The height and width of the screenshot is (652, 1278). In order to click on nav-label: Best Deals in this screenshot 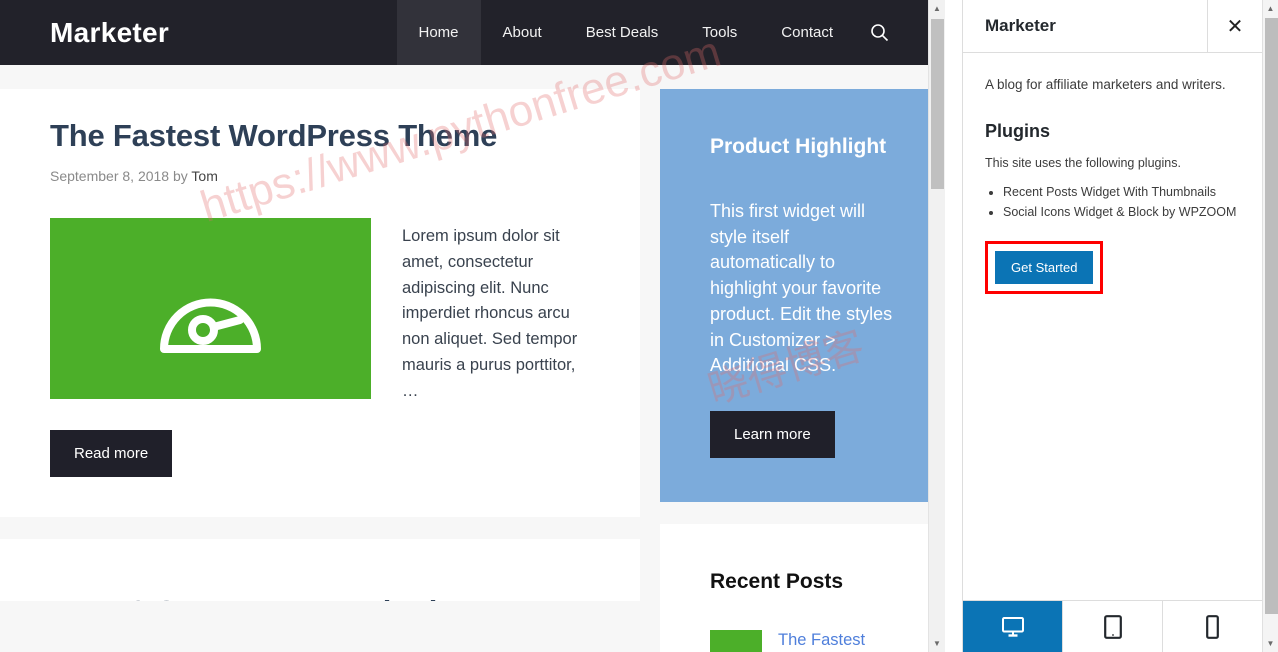, I will do `click(622, 32)`.